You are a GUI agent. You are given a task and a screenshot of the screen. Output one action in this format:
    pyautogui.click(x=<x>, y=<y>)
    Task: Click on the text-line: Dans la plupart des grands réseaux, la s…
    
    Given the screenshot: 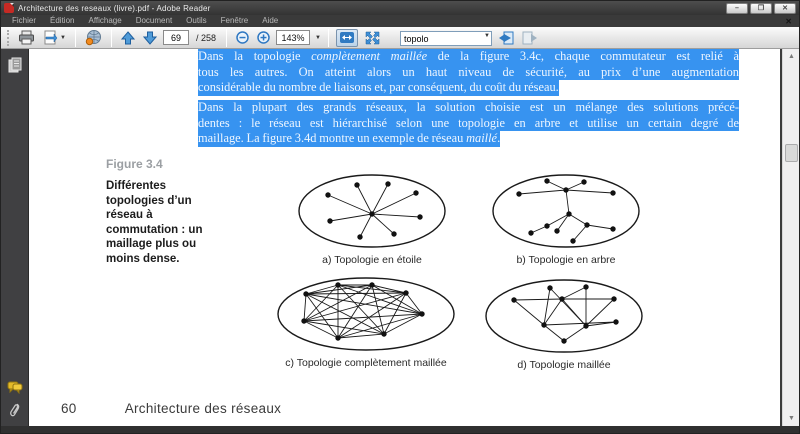 What is the action you would take?
    pyautogui.click(x=468, y=108)
    